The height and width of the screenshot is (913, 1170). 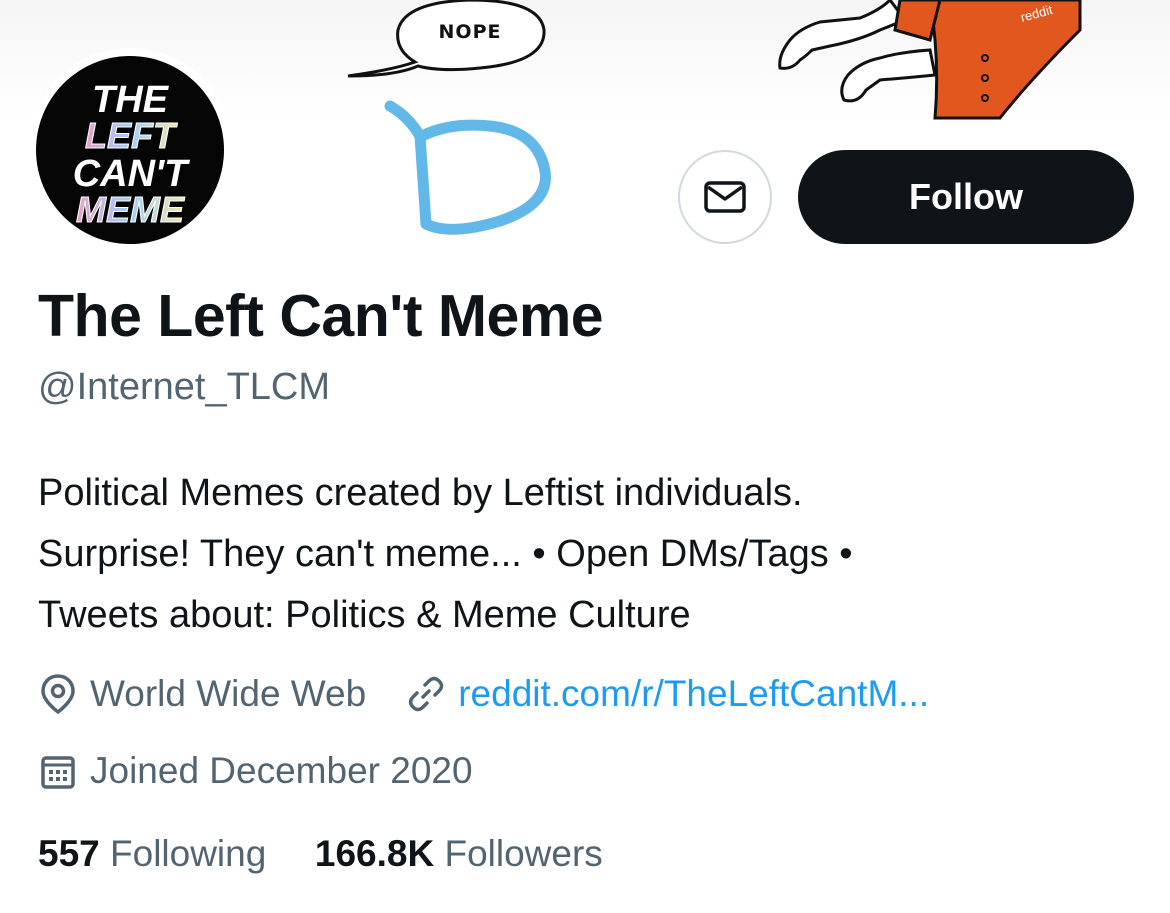 What do you see at coordinates (131, 135) in the screenshot?
I see `avatar-text-left: LEFT` at bounding box center [131, 135].